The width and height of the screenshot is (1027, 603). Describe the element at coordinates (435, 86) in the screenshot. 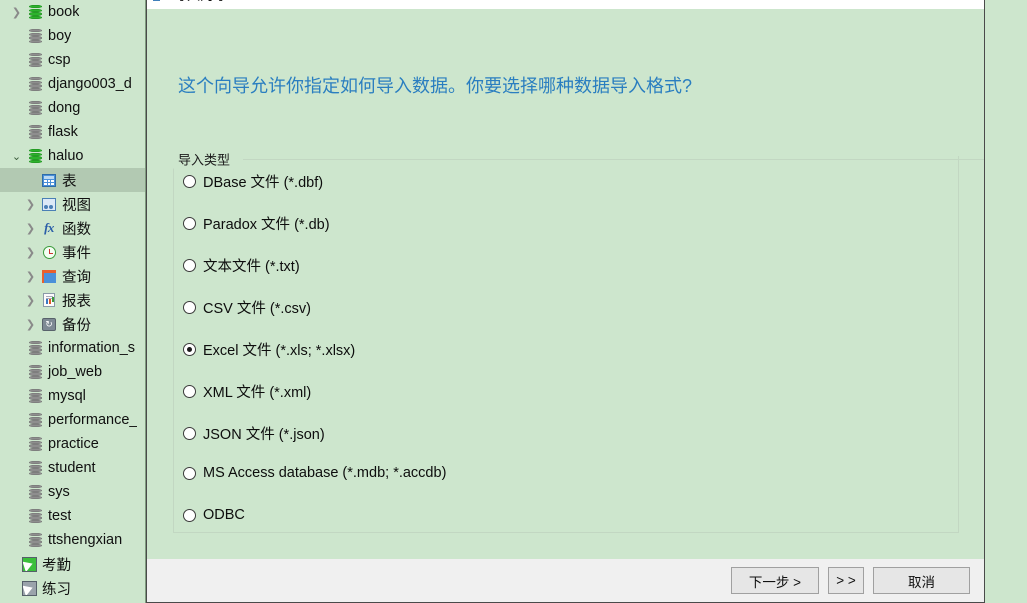

I see `wizard-instruction-text: 这个向导允许你指定如何导入数据。你要选择哪种数据导入格式?` at that location.